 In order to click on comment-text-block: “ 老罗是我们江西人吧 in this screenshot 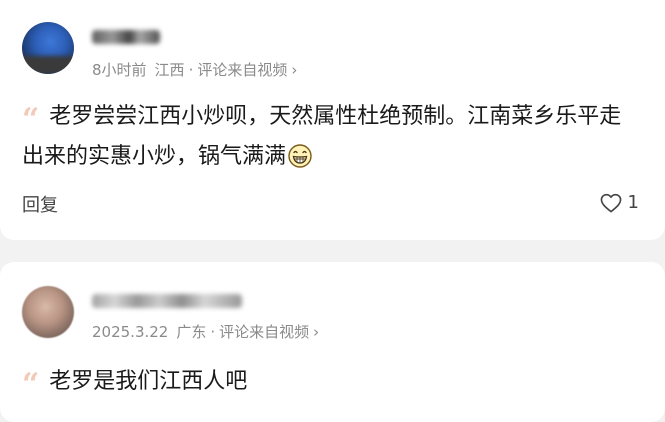, I will do `click(332, 382)`.